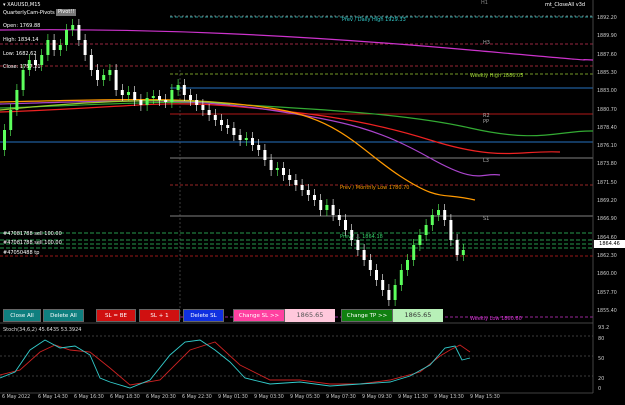  Describe the element at coordinates (607, 293) in the screenshot. I see `price-tick-label: 1857.70` at that location.